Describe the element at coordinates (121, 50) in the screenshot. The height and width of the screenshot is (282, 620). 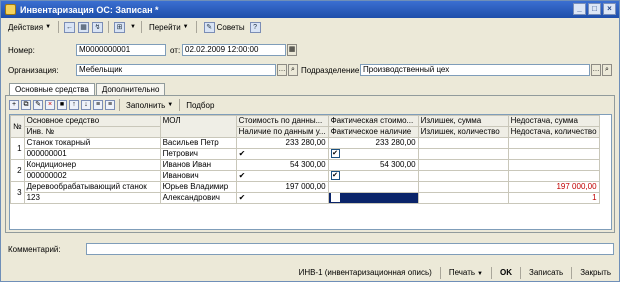
I see `number-field: М0000000001` at that location.